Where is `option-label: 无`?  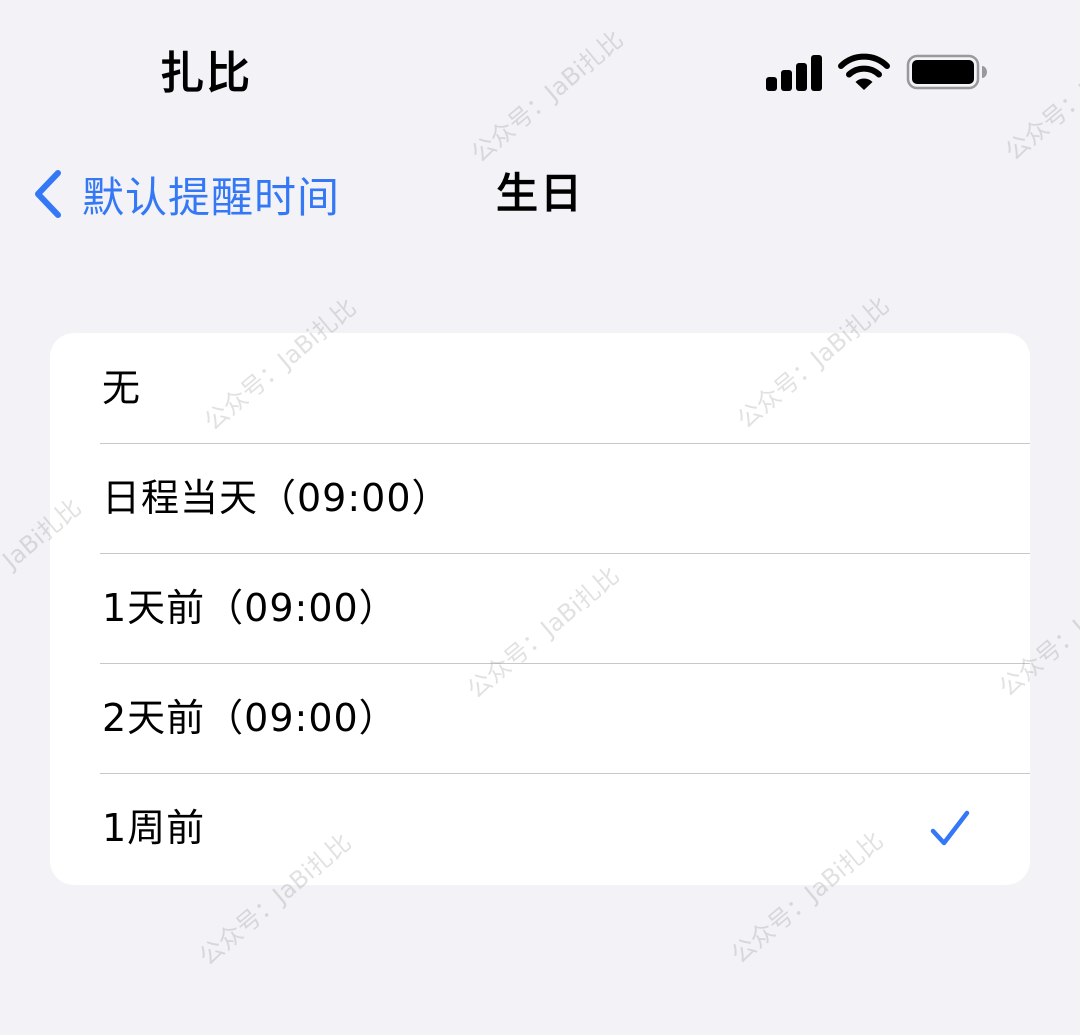 option-label: 无 is located at coordinates (122, 388).